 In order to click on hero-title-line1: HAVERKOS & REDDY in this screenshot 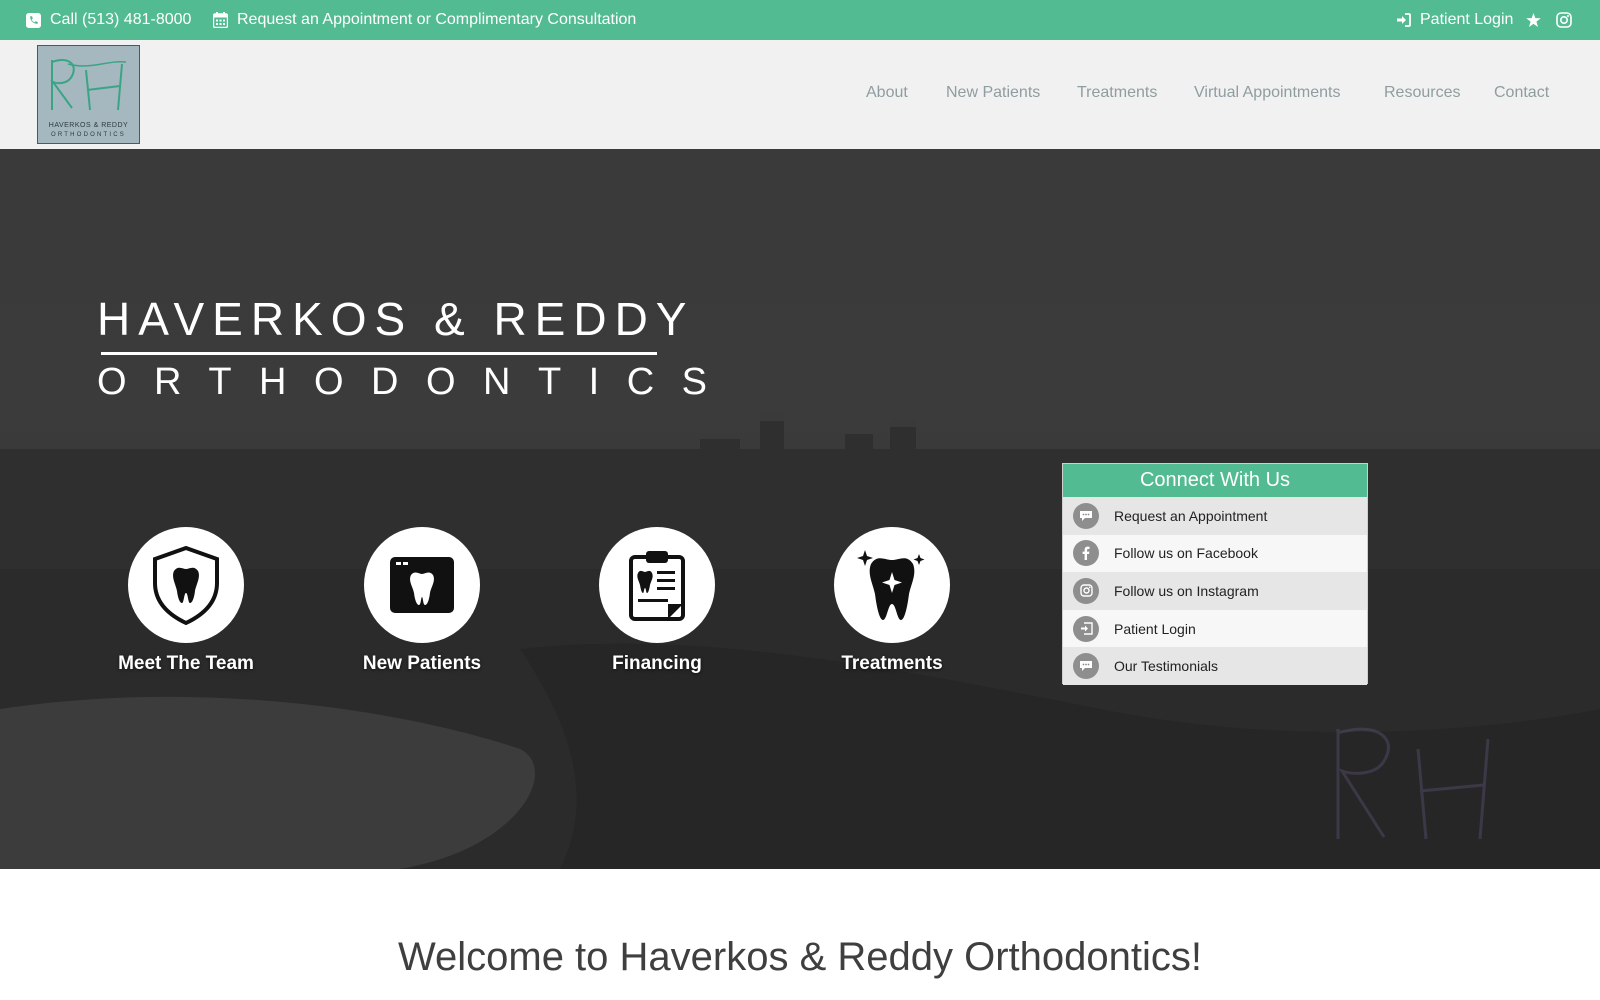, I will do `click(396, 319)`.